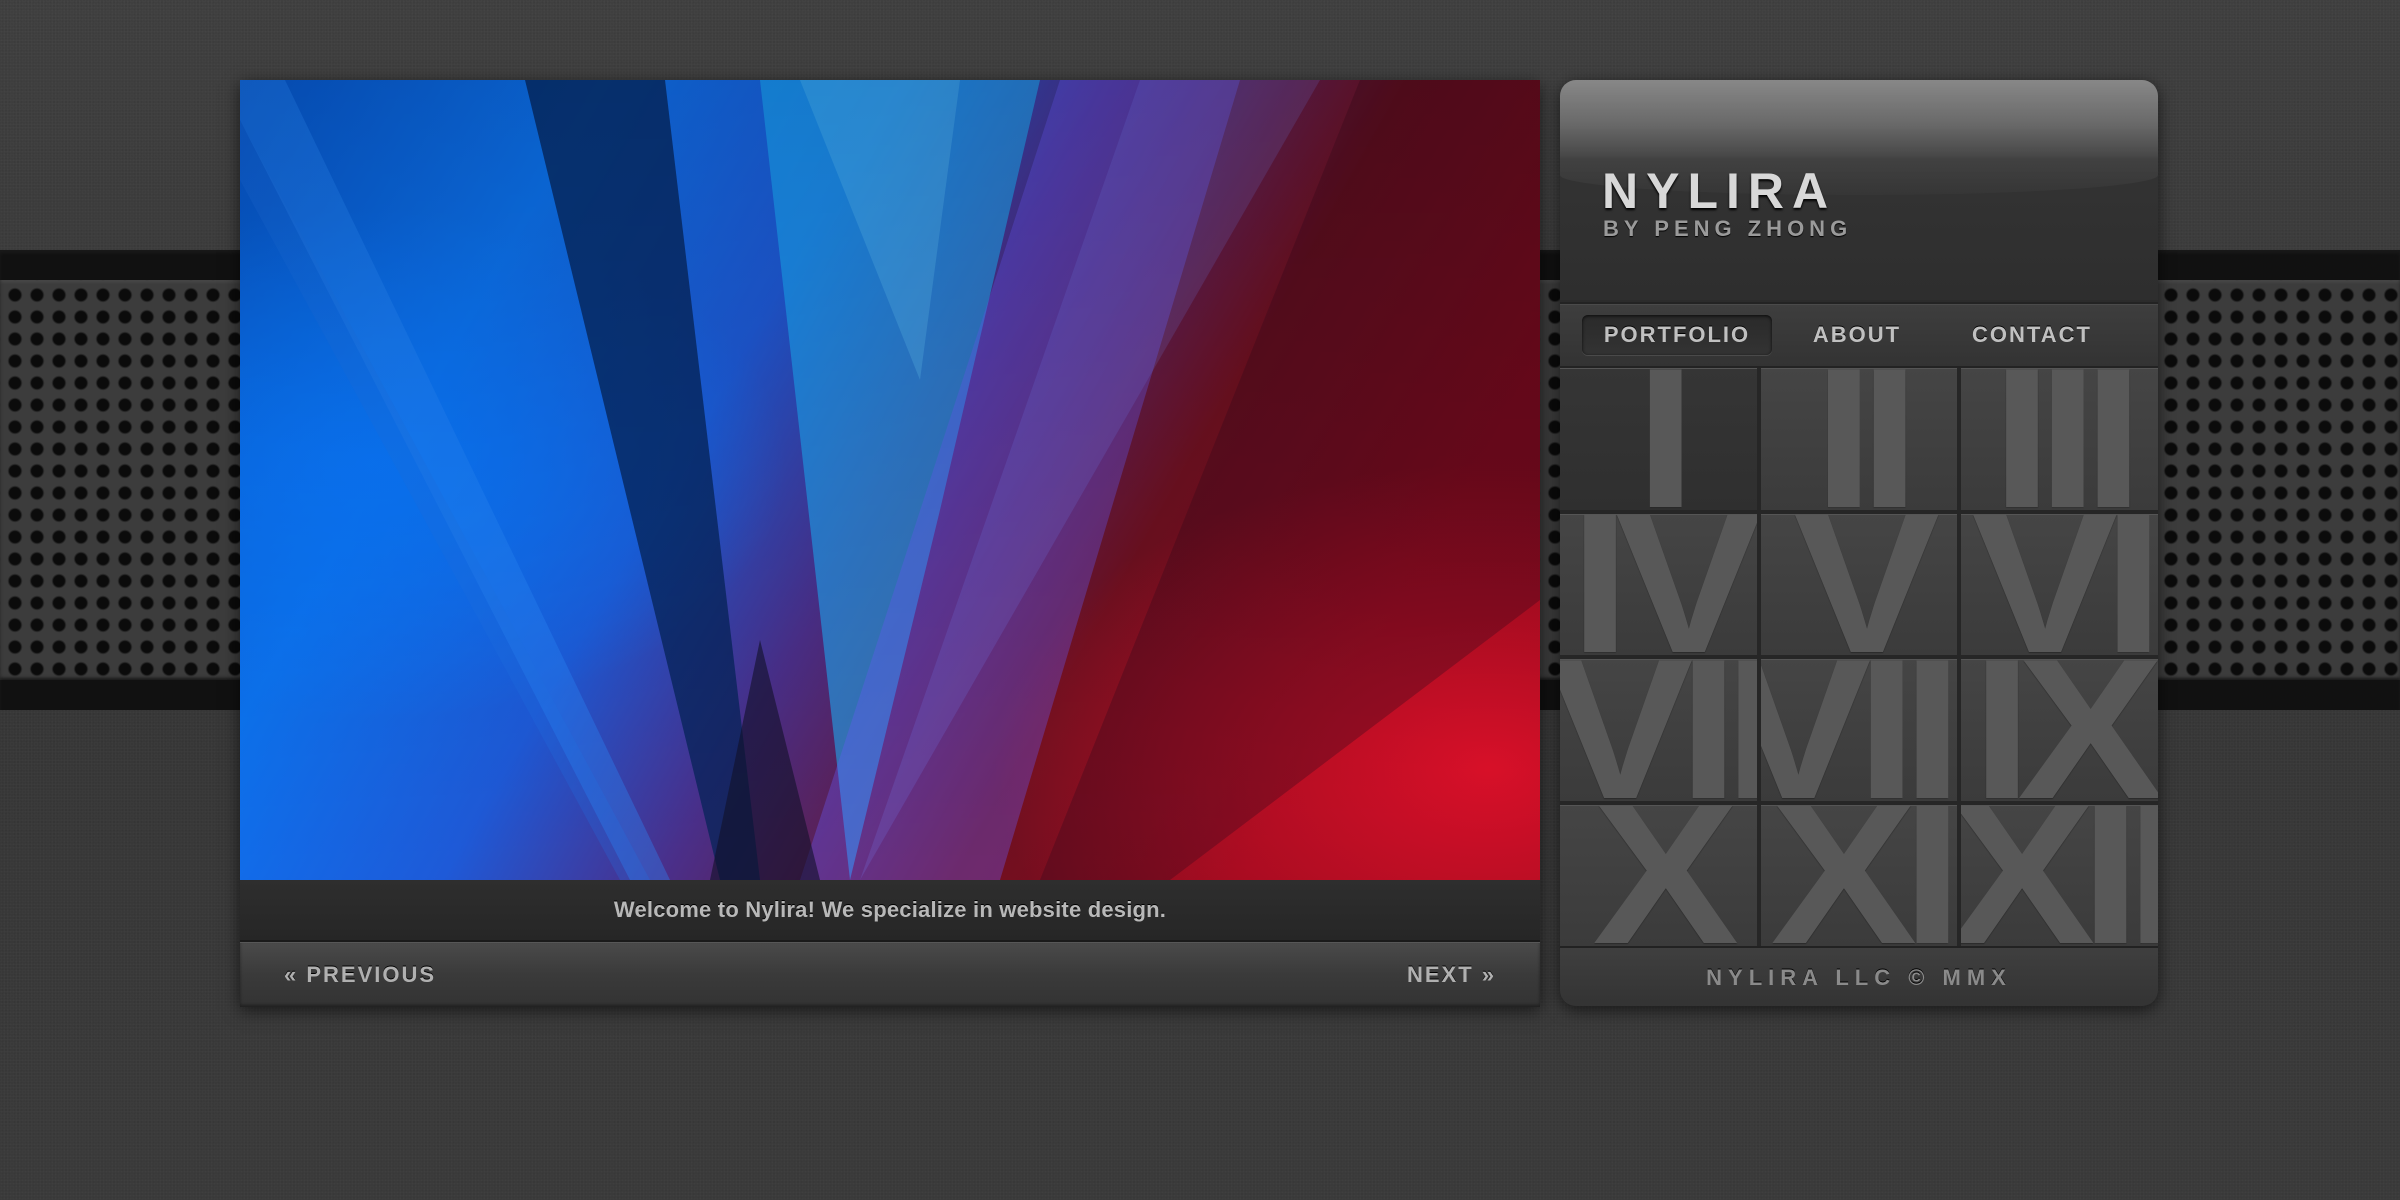  What do you see at coordinates (1663, 584) in the screenshot?
I see `tile-numeral: IV` at bounding box center [1663, 584].